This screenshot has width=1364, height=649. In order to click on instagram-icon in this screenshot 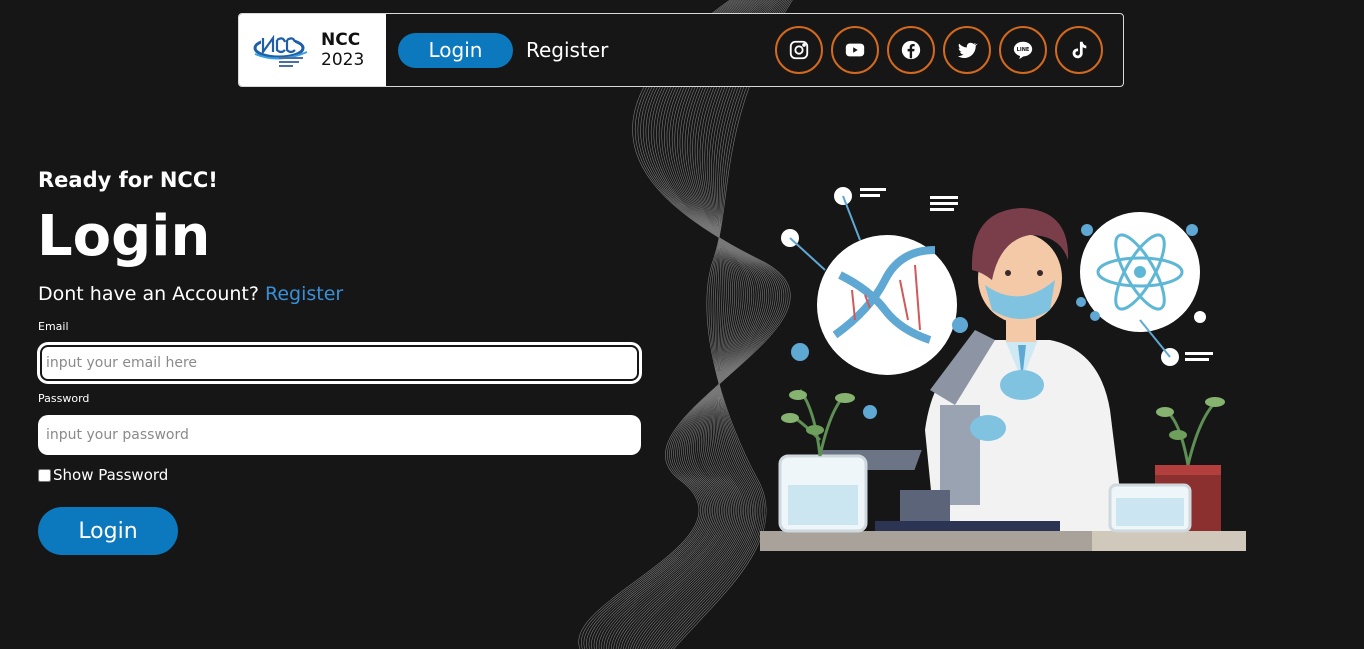, I will do `click(799, 50)`.